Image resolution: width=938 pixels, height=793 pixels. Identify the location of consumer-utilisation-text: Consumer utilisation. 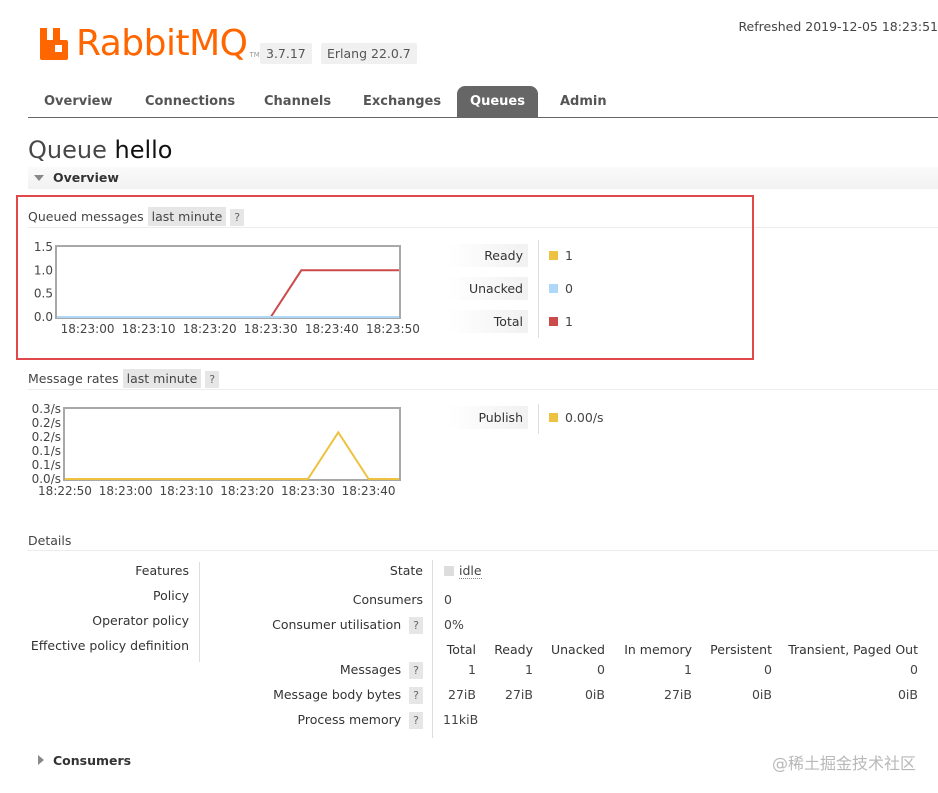
(337, 624).